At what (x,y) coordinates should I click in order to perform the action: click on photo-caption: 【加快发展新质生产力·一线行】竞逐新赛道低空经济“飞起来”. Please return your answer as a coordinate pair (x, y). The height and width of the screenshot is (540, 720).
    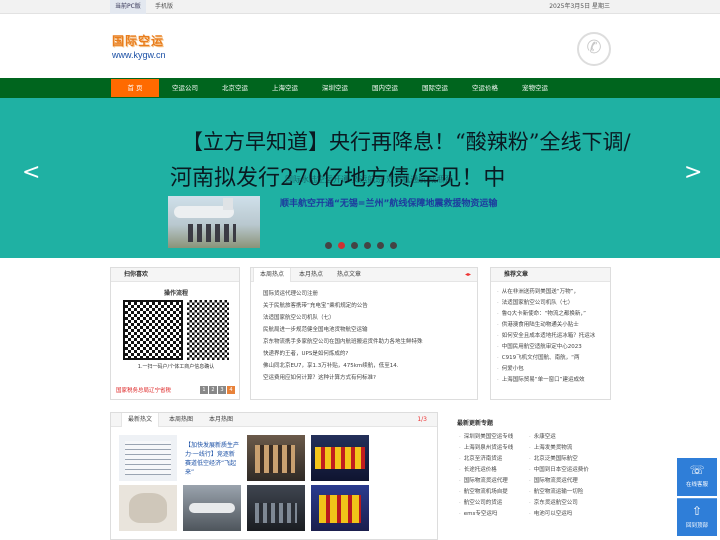
    Looking at the image, I should click on (212, 458).